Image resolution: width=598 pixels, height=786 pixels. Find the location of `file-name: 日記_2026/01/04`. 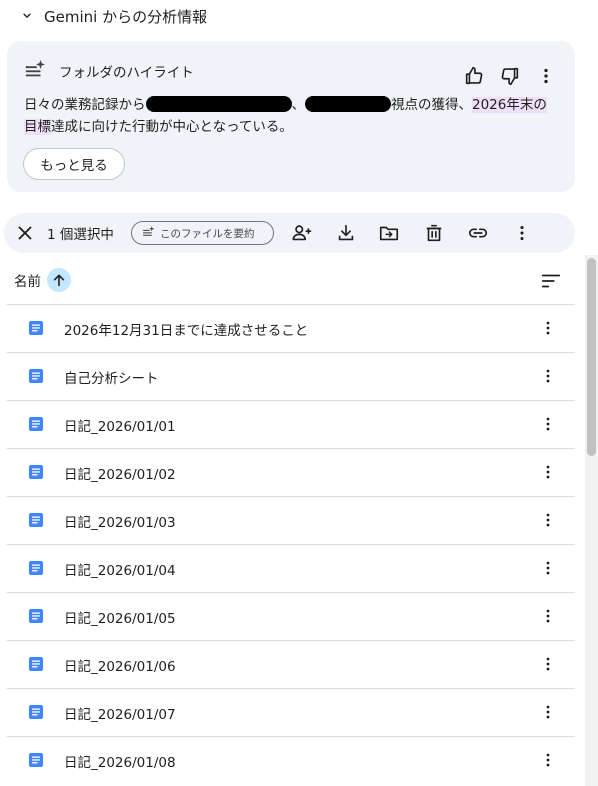

file-name: 日記_2026/01/04 is located at coordinates (120, 571).